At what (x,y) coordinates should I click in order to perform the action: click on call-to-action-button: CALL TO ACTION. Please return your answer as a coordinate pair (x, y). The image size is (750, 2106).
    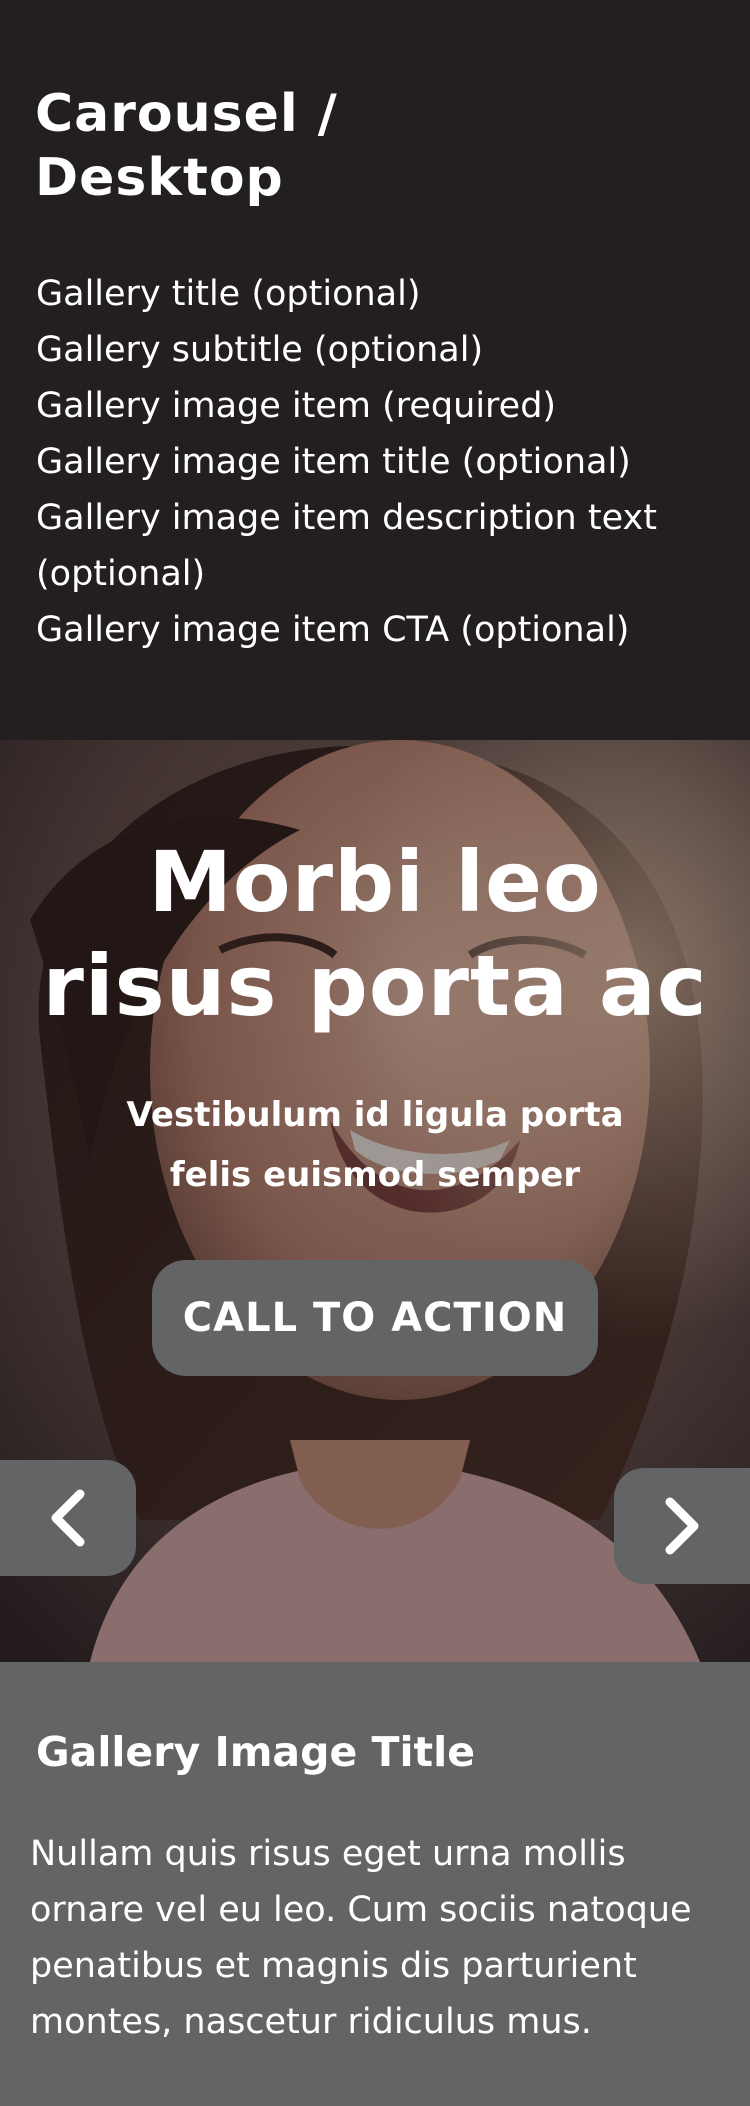
    Looking at the image, I should click on (375, 1318).